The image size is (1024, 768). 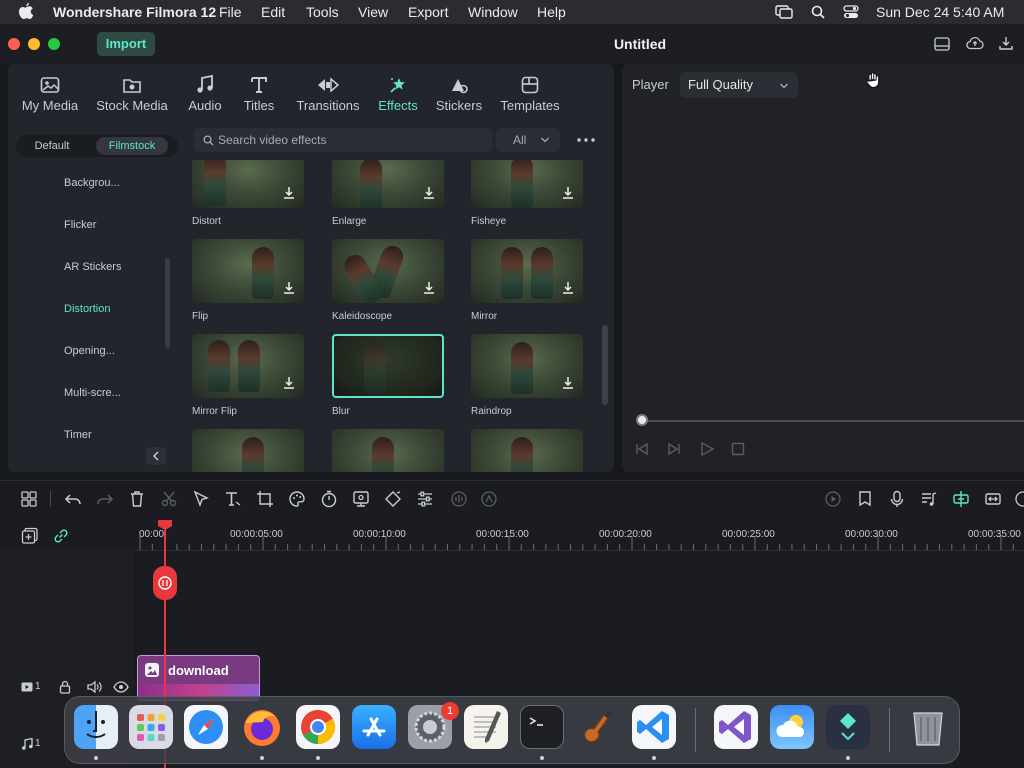 I want to click on sidebar-scrollbar, so click(x=167, y=303).